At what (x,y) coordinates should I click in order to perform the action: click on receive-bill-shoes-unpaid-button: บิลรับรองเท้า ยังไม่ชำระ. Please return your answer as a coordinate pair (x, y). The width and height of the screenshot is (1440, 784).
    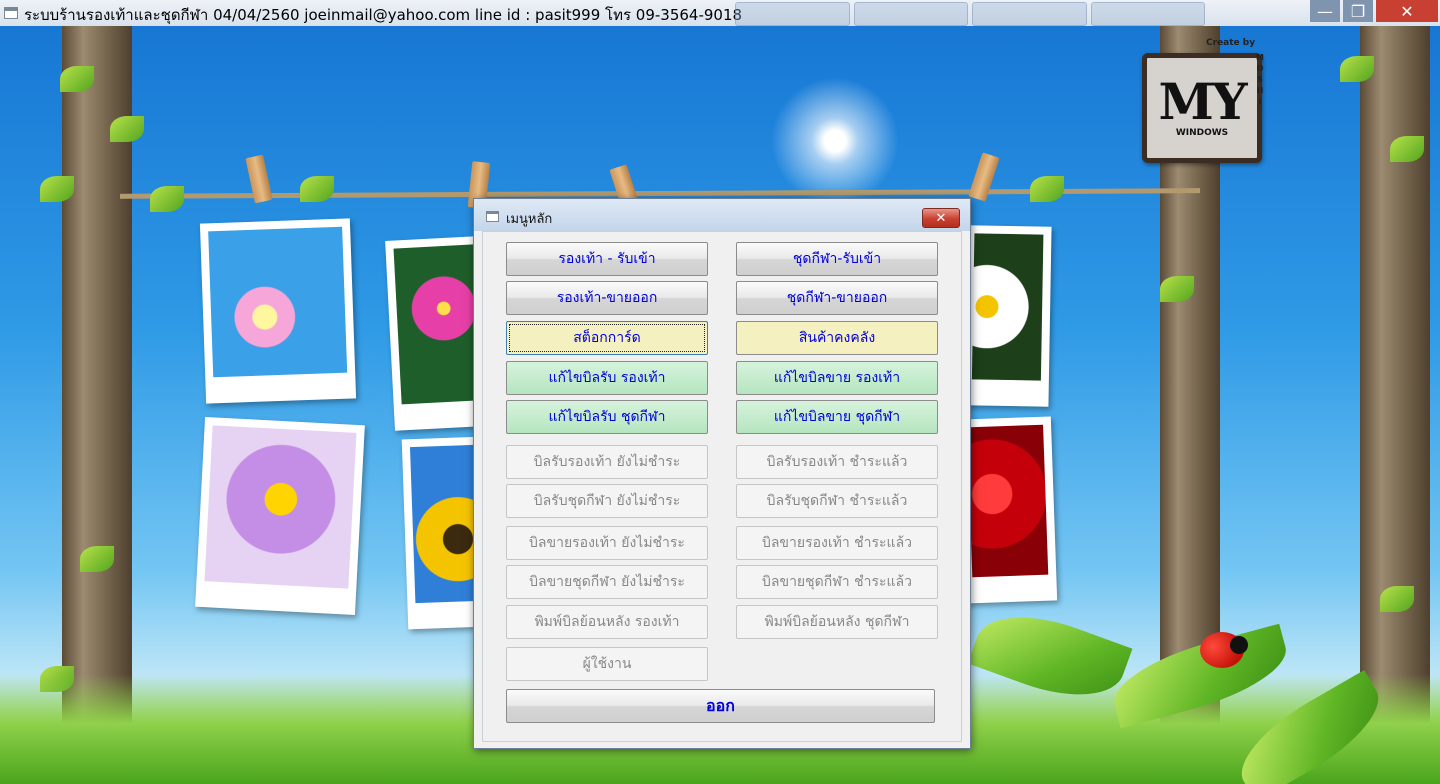
    Looking at the image, I should click on (607, 462).